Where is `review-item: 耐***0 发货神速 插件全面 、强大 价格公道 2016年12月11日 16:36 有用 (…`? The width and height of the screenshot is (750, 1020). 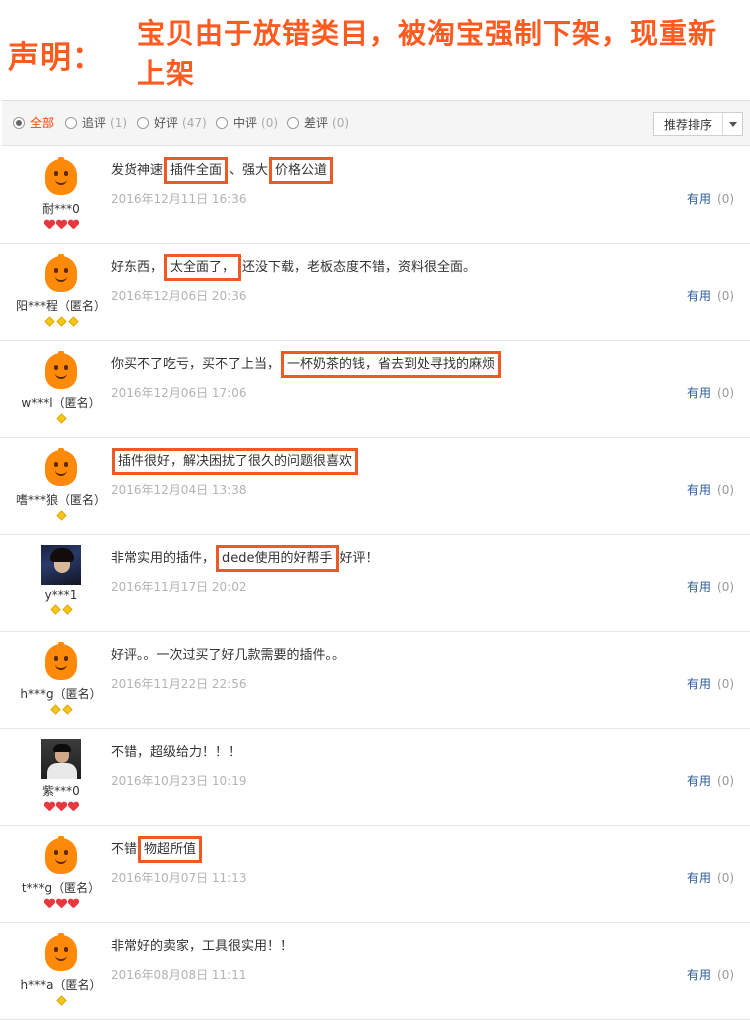
review-item: 耐***0 发货神速 插件全面 、强大 价格公道 2016年12月11日 16:36 有用 (… is located at coordinates (375, 195).